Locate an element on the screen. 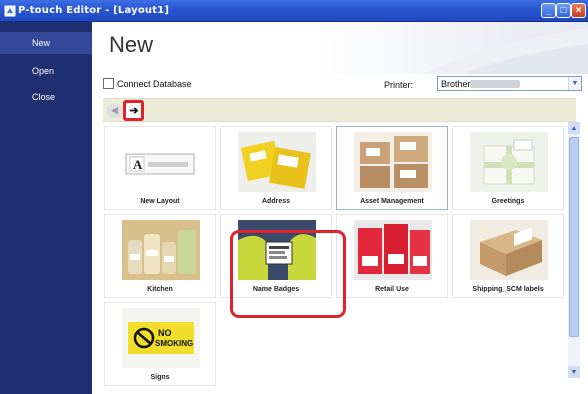  vertical-scrollbar: ▲ ▼ is located at coordinates (574, 250).